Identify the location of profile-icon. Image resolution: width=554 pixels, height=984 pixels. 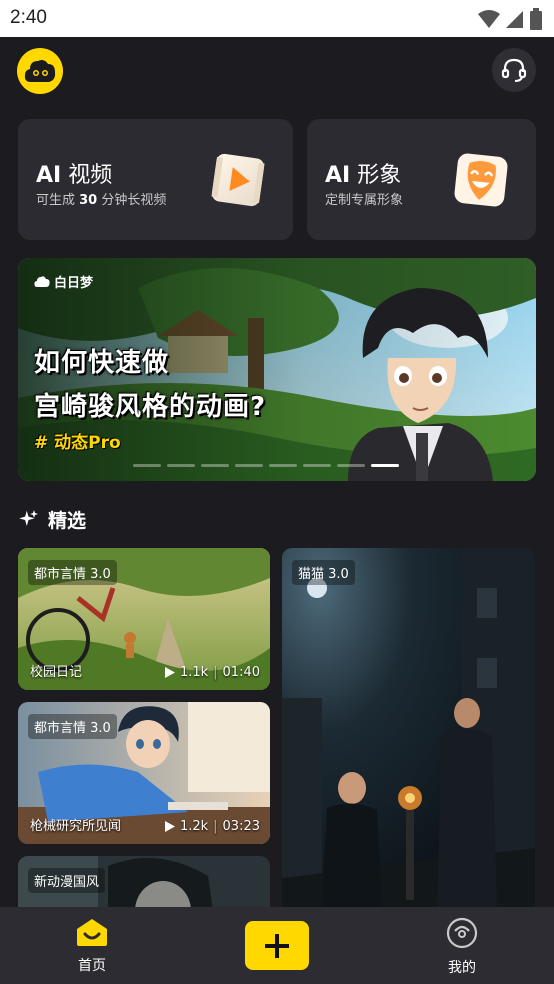
(462, 933).